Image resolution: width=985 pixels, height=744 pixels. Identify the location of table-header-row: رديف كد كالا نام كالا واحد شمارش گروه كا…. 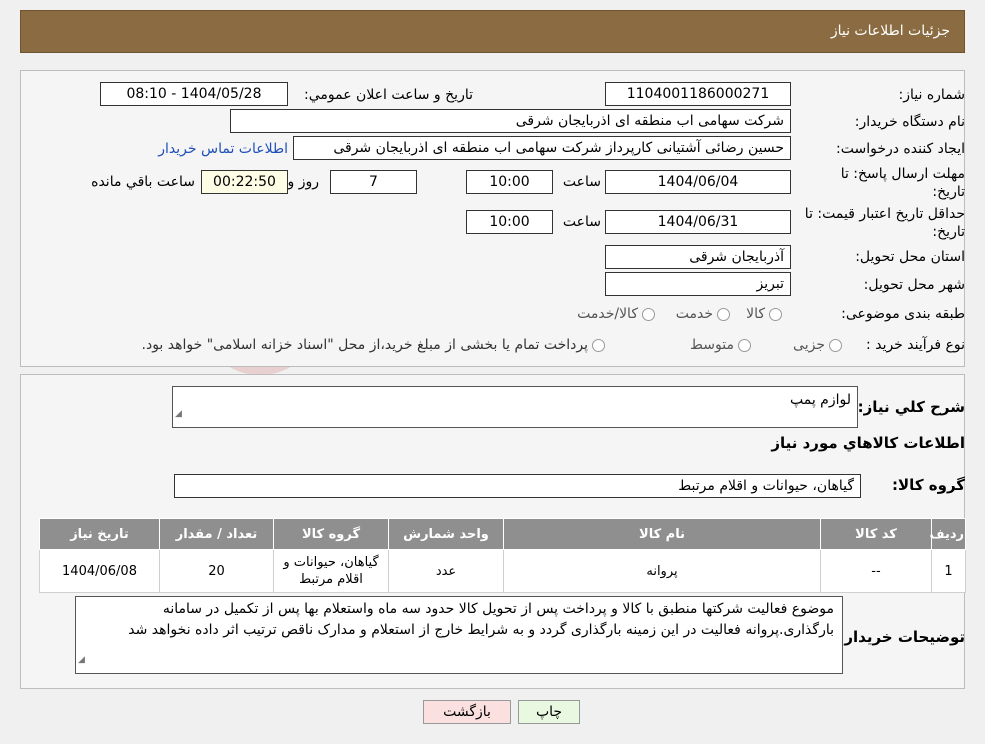
(502, 534).